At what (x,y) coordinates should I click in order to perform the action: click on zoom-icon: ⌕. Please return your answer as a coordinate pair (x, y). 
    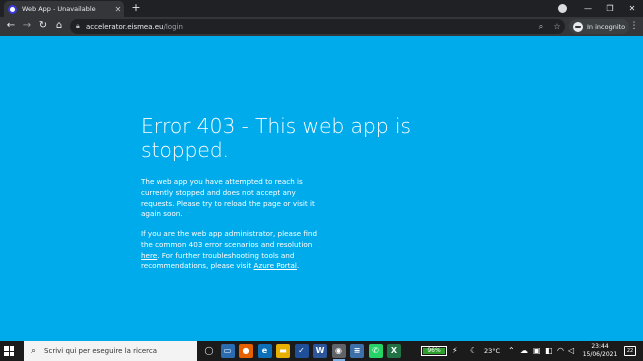
    Looking at the image, I should click on (541, 27).